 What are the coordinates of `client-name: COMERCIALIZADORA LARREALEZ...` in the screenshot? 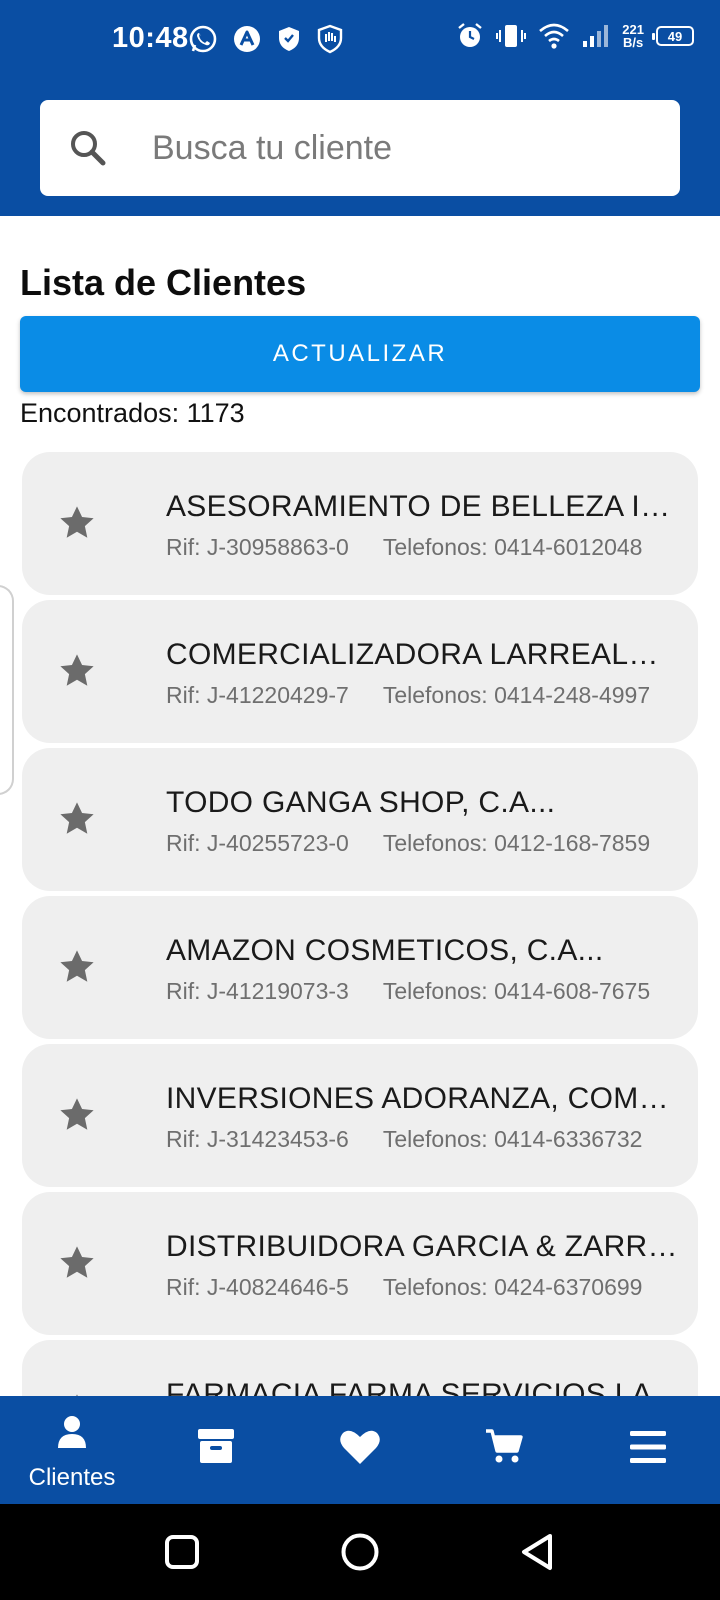 It's located at (422, 654).